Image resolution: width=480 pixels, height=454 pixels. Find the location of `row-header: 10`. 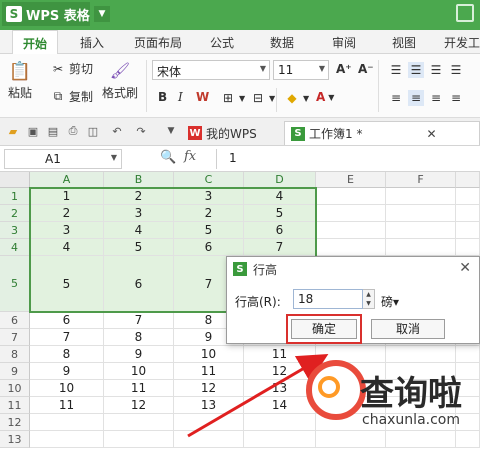

row-header: 10 is located at coordinates (15, 388).